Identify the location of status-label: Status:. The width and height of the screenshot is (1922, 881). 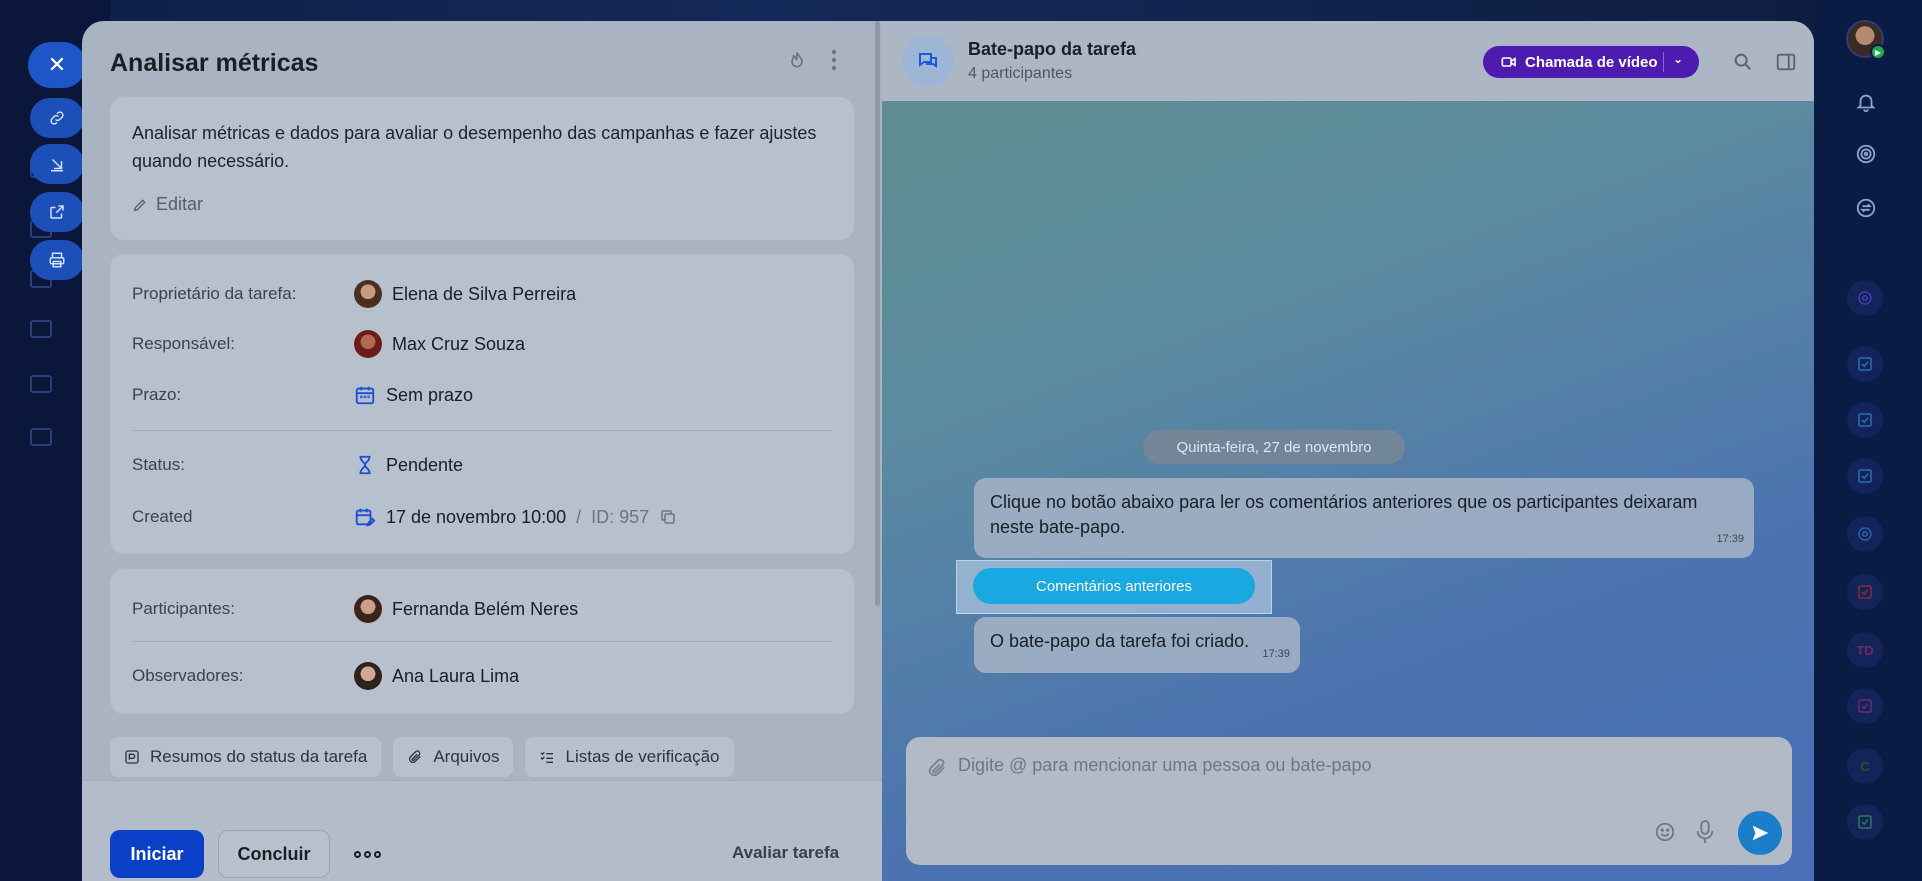
(158, 464).